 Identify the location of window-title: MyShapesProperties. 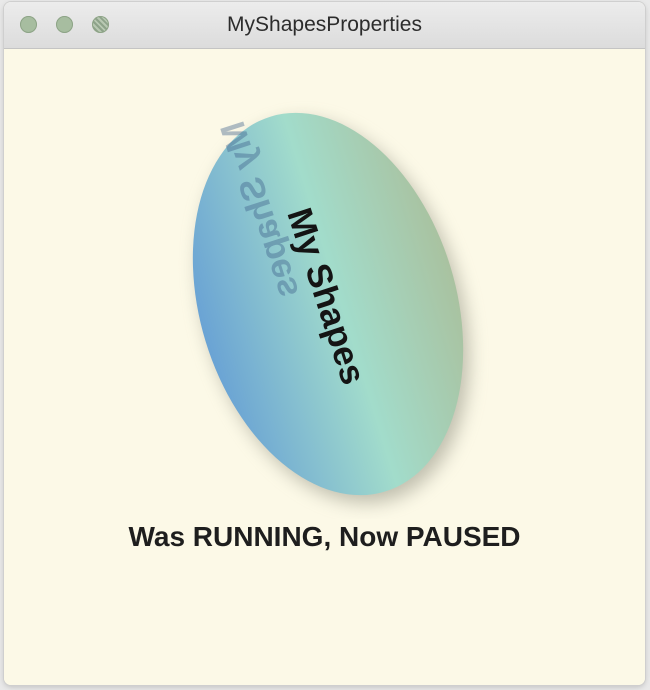
(324, 24).